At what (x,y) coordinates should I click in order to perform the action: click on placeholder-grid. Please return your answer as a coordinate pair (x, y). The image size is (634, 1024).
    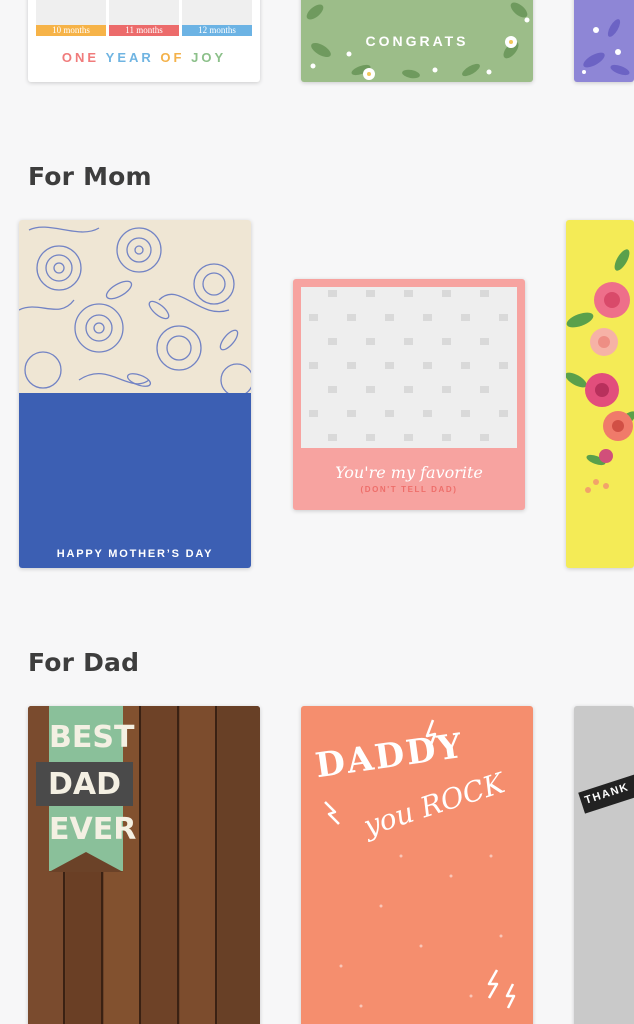
    Looking at the image, I should click on (408, 365).